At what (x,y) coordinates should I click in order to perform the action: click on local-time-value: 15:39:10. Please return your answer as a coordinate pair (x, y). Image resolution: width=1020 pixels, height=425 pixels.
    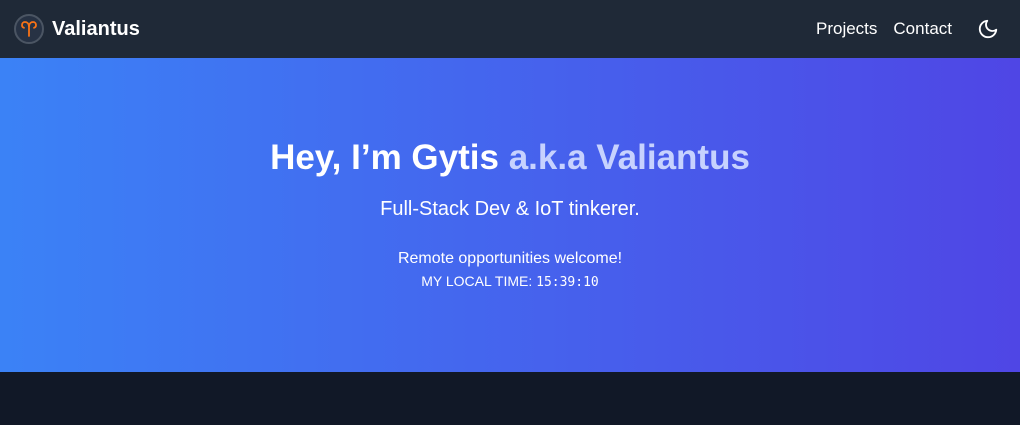
    Looking at the image, I should click on (567, 282).